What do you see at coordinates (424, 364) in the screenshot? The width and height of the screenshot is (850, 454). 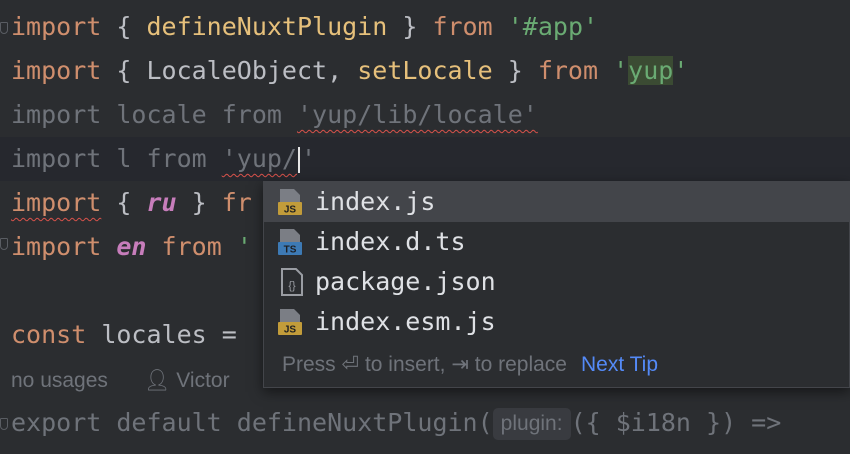 I see `insert-replace-hint: Press ⏎ to insert, ⇥ to replace` at bounding box center [424, 364].